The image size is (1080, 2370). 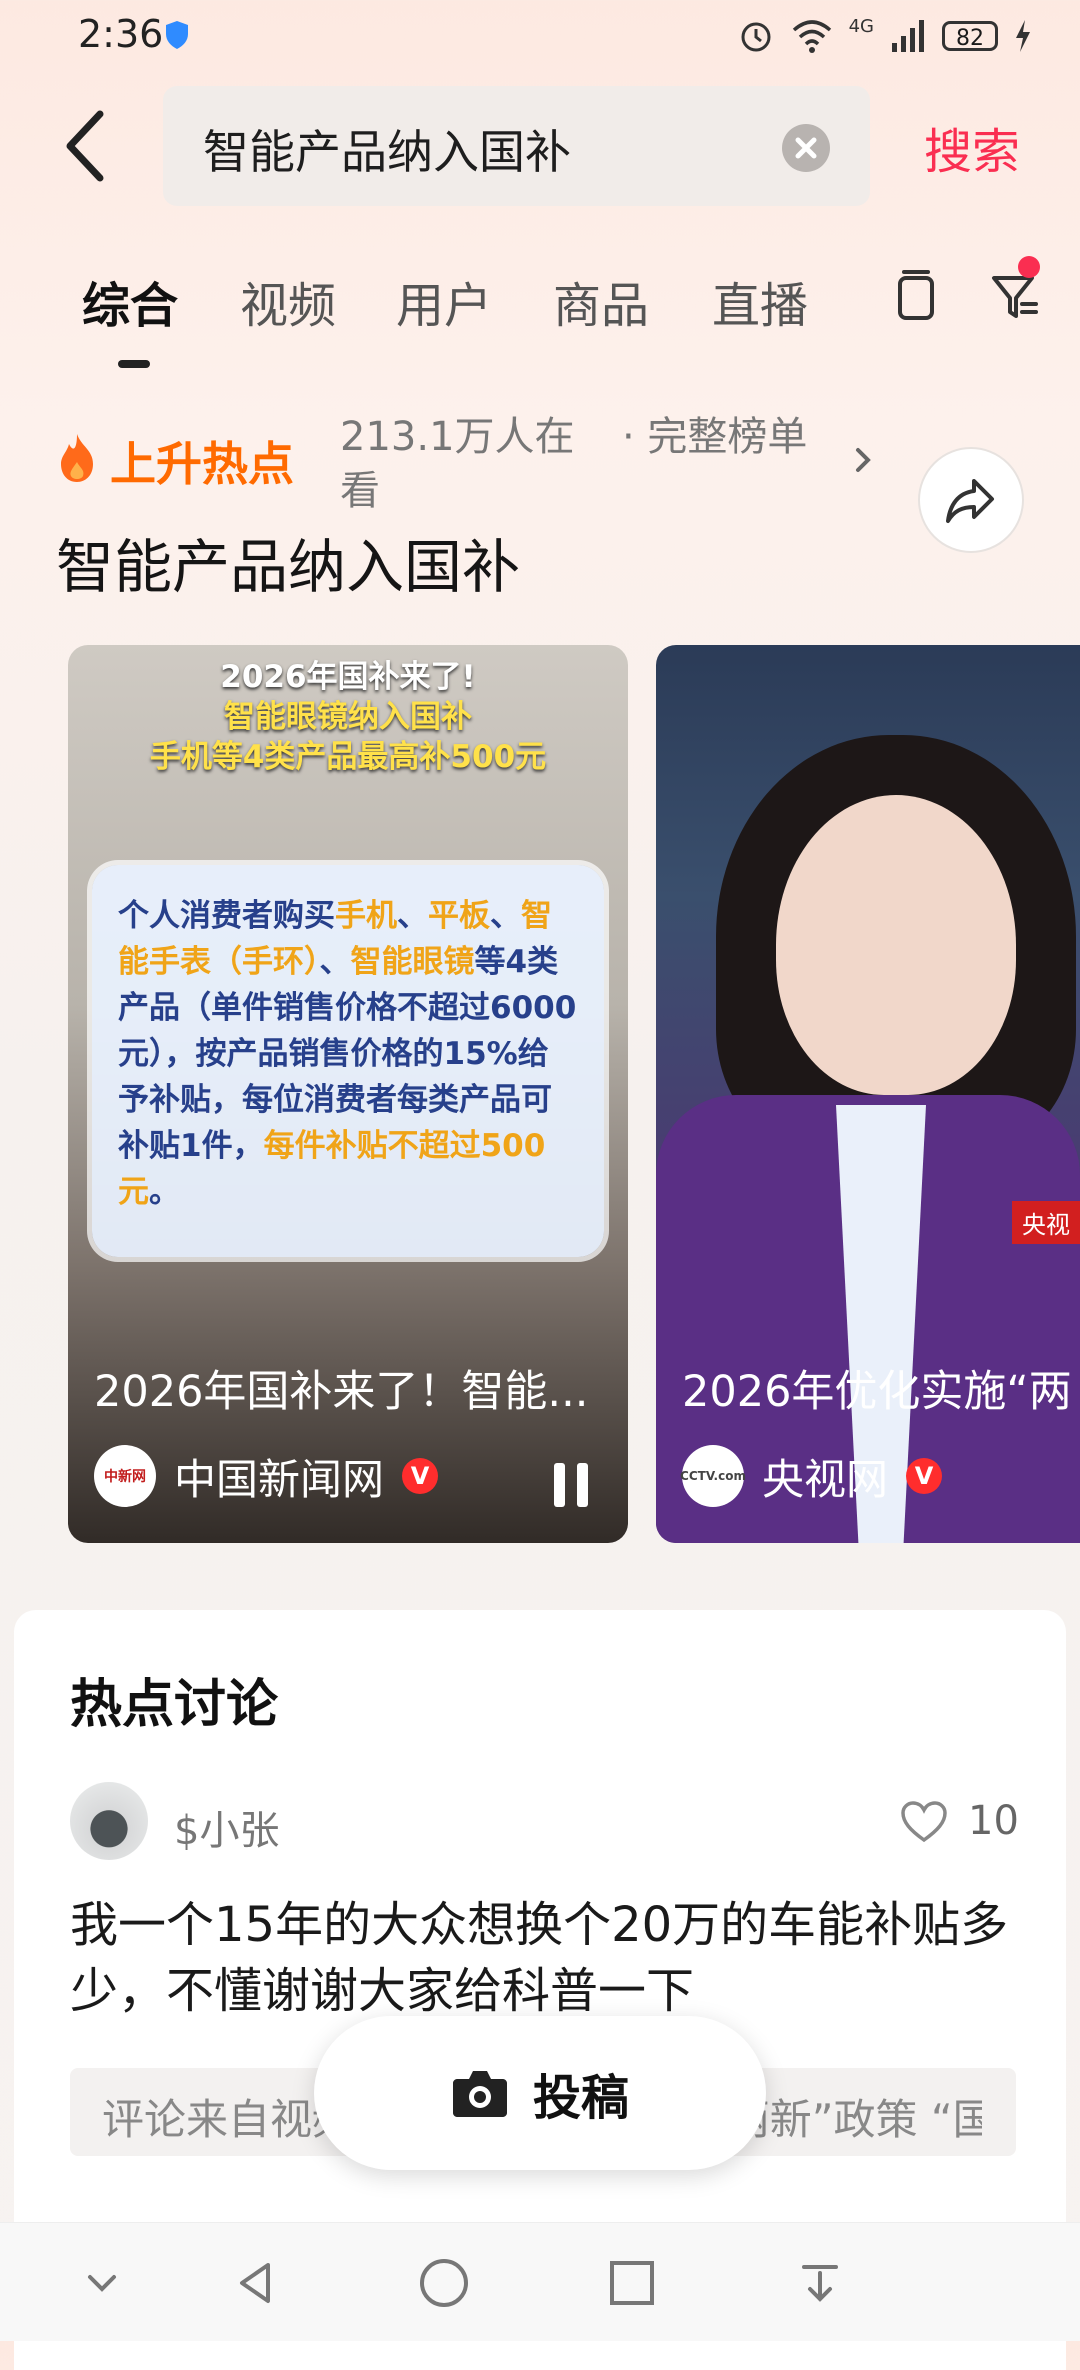 I want to click on post-text: 我一个15年的大众想换个20万的车能补贴多少，不懂谢谢大家给科普一下, so click(x=550, y=1958).